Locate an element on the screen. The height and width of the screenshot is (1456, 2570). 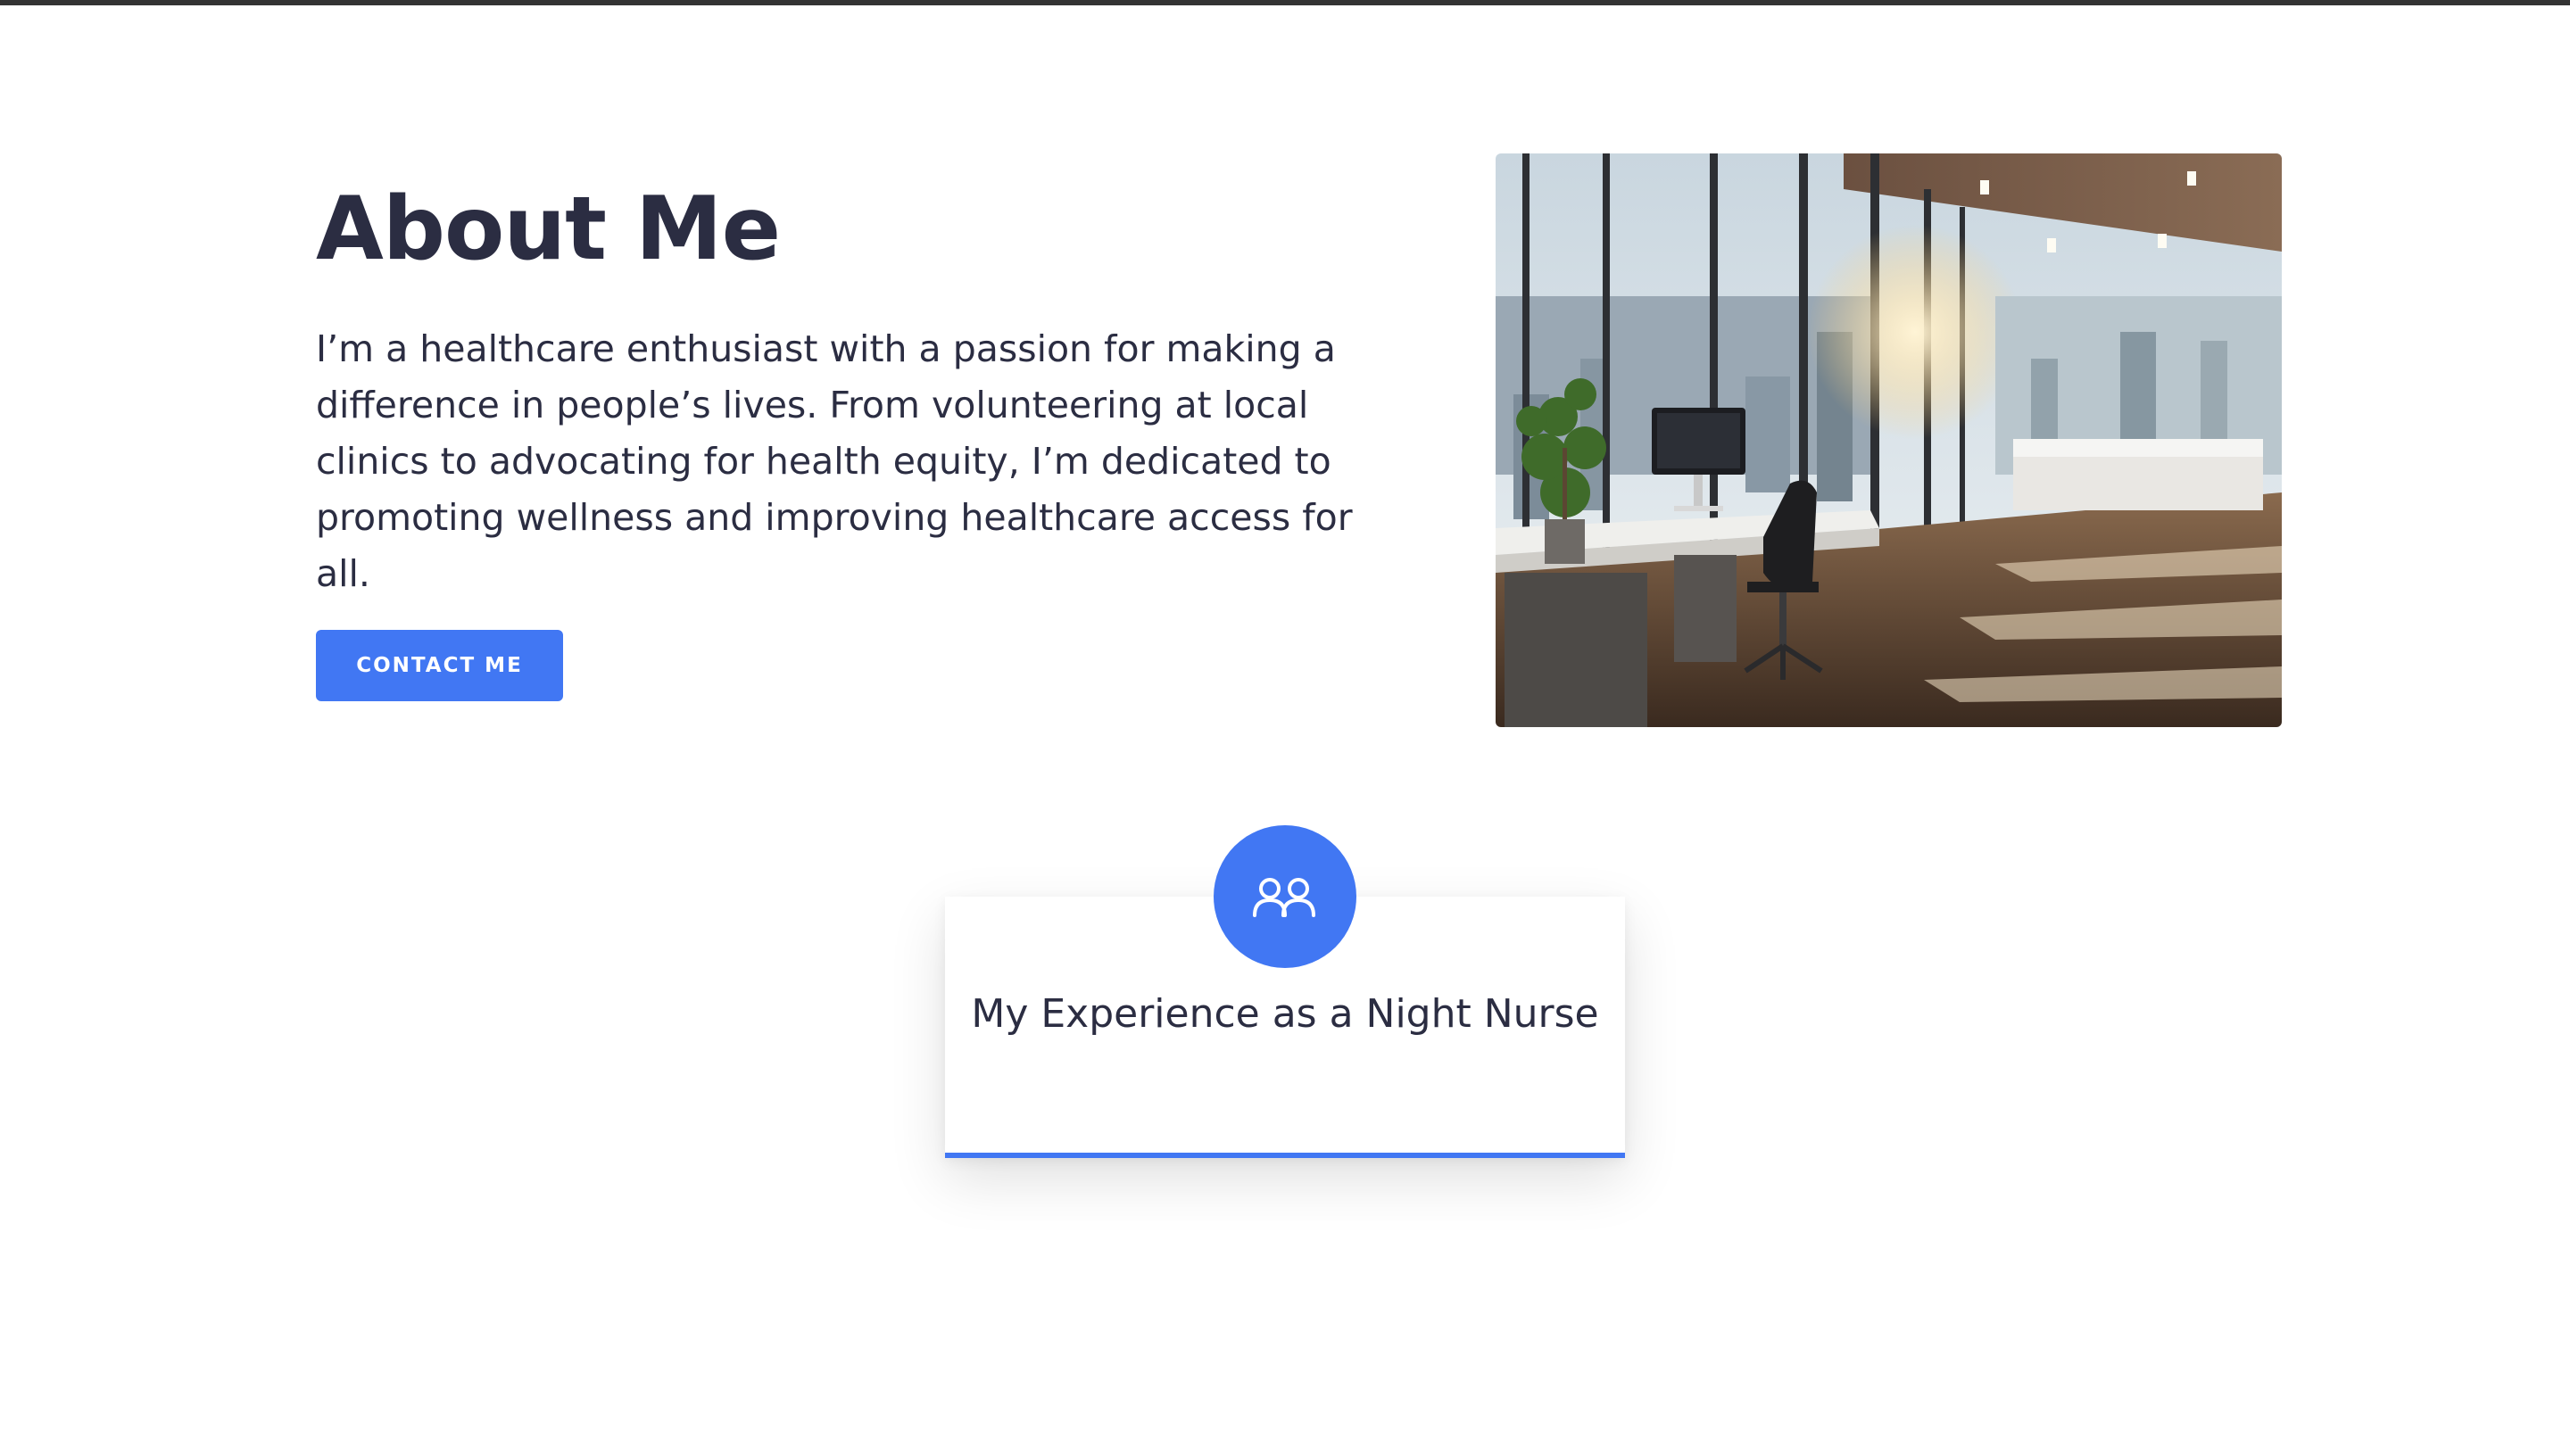
page-title: About Me is located at coordinates (549, 229).